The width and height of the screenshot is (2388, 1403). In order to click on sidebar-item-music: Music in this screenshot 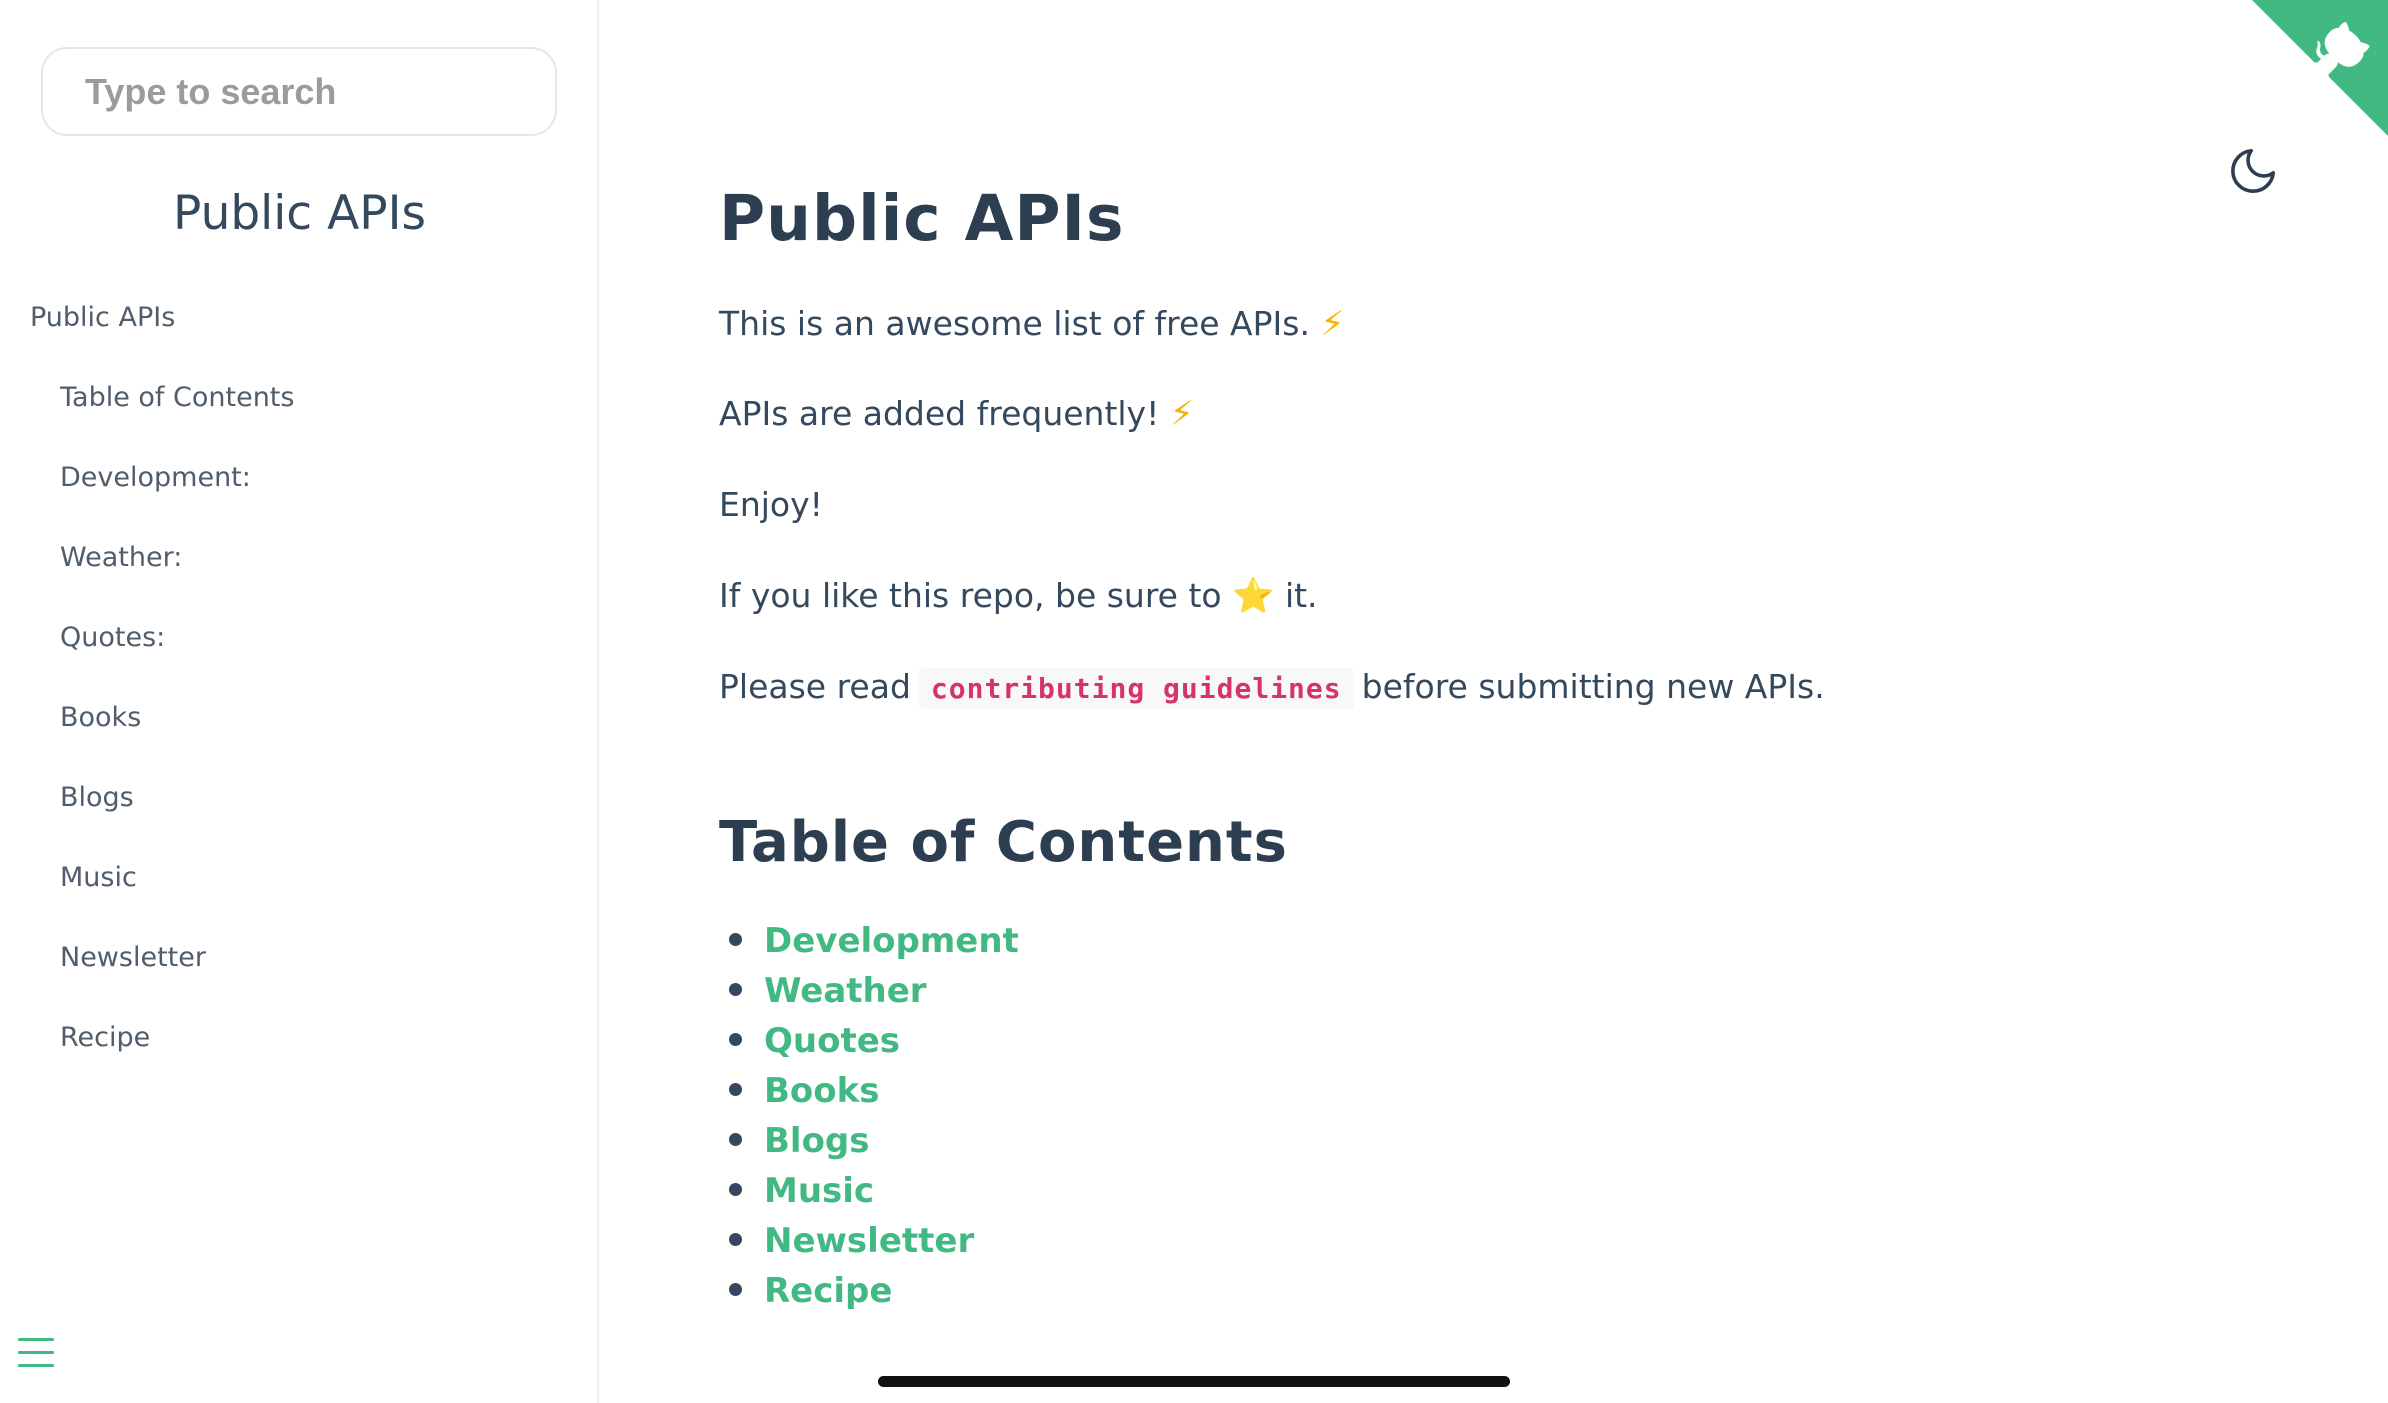, I will do `click(299, 896)`.